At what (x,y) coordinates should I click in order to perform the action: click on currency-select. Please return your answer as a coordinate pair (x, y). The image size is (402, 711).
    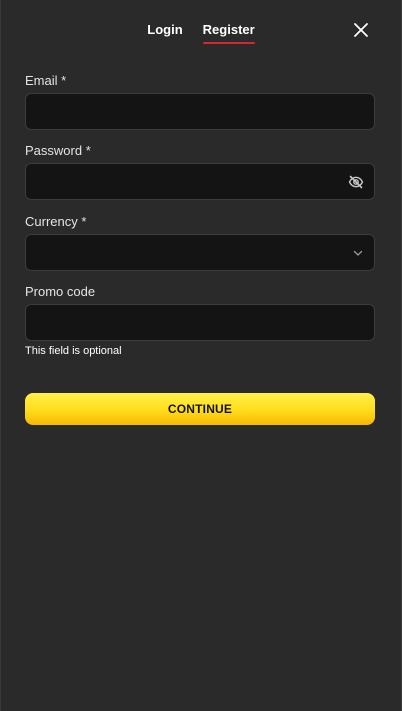
    Looking at the image, I should click on (200, 252).